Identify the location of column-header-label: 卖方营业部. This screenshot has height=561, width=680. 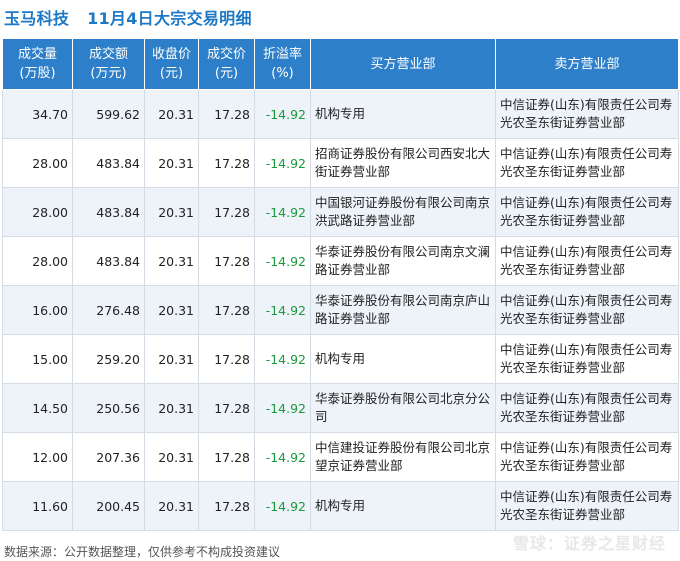
(587, 64).